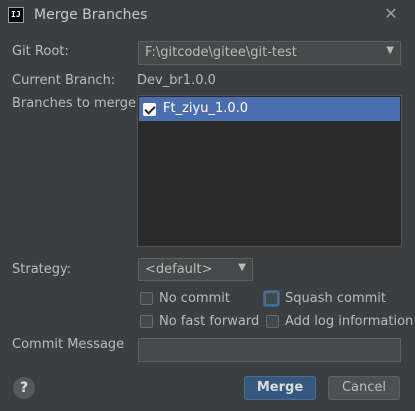  What do you see at coordinates (207, 16) in the screenshot?
I see `title-bar: IJ Merge Branches ✕` at bounding box center [207, 16].